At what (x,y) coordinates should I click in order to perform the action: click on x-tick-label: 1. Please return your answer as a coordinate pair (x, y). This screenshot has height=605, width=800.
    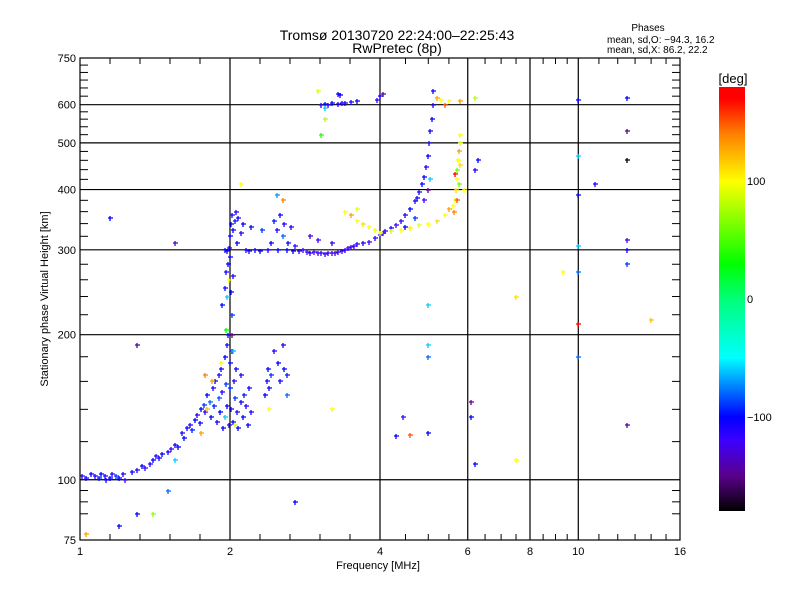
    Looking at the image, I should click on (80, 552).